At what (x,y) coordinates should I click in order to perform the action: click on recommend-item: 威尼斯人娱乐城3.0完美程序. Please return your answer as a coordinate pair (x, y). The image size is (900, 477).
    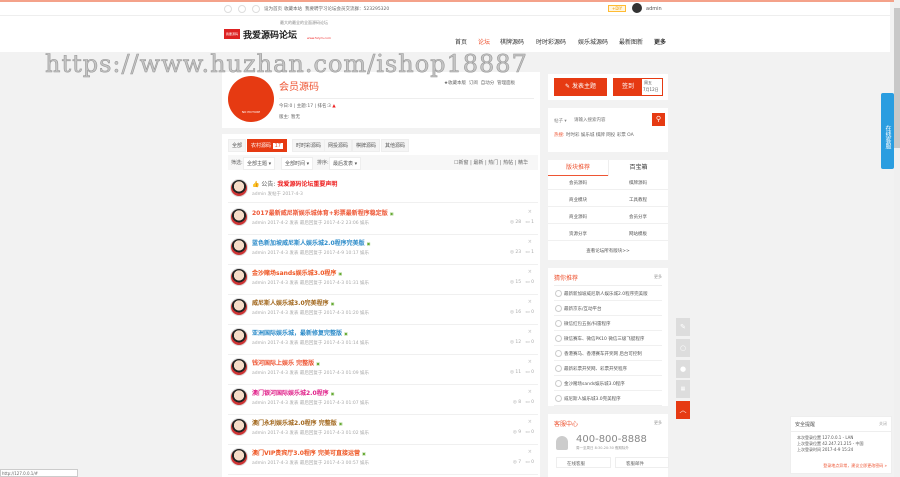
    Looking at the image, I should click on (608, 398).